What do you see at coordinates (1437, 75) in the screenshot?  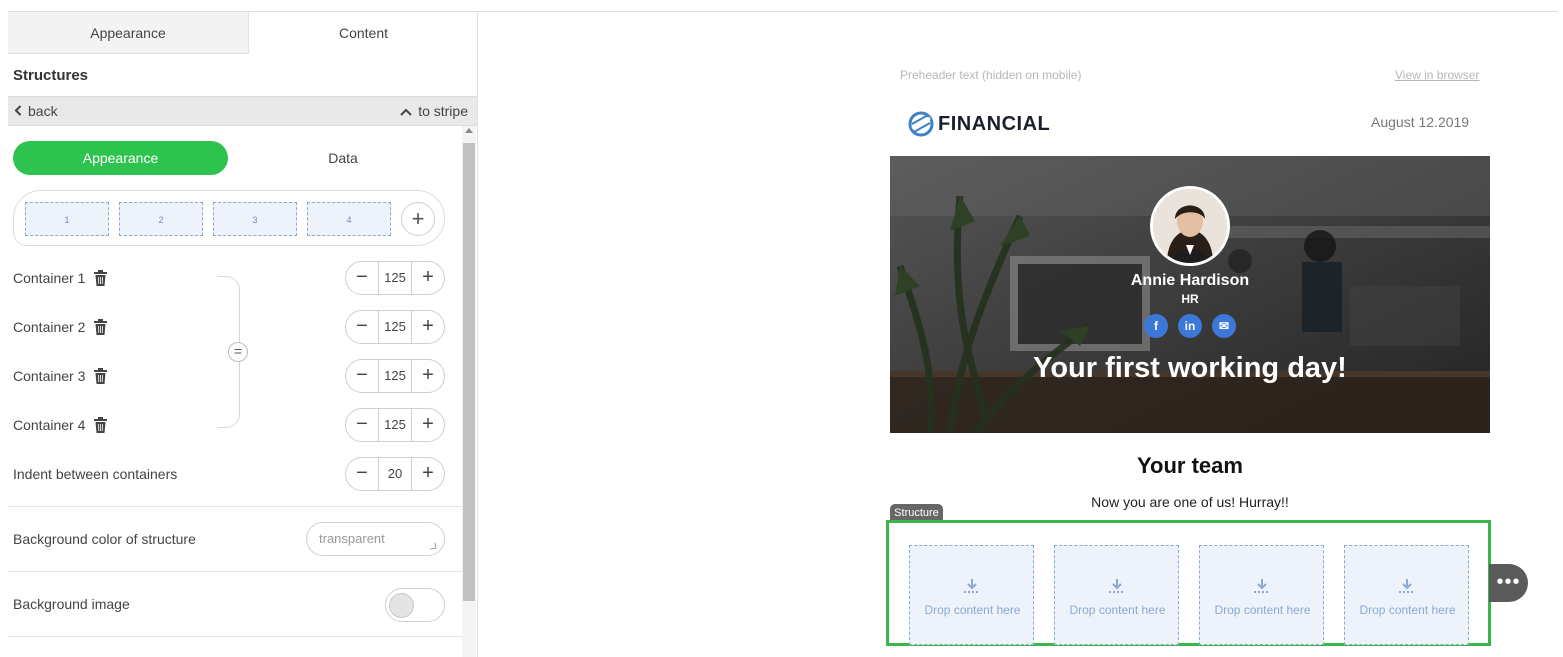 I see `view-in-browser-link: View in browser` at bounding box center [1437, 75].